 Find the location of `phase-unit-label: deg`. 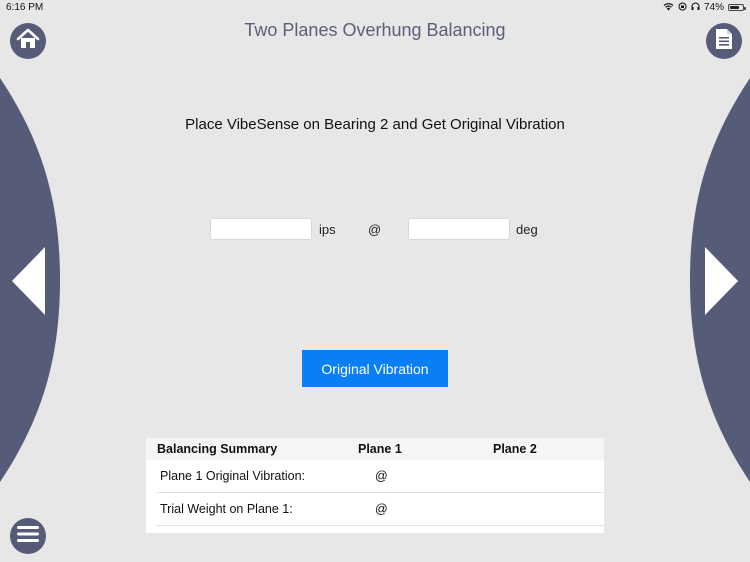

phase-unit-label: deg is located at coordinates (527, 229).